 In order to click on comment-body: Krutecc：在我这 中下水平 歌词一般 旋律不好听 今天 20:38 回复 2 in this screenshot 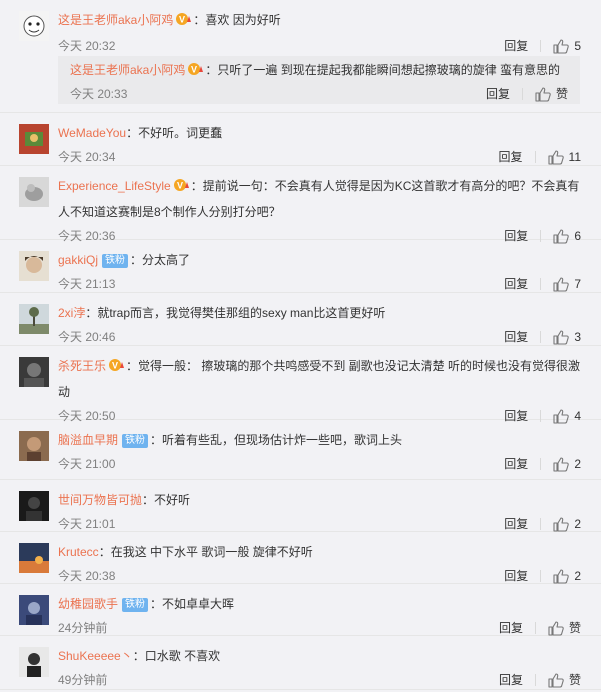, I will do `click(319, 564)`.